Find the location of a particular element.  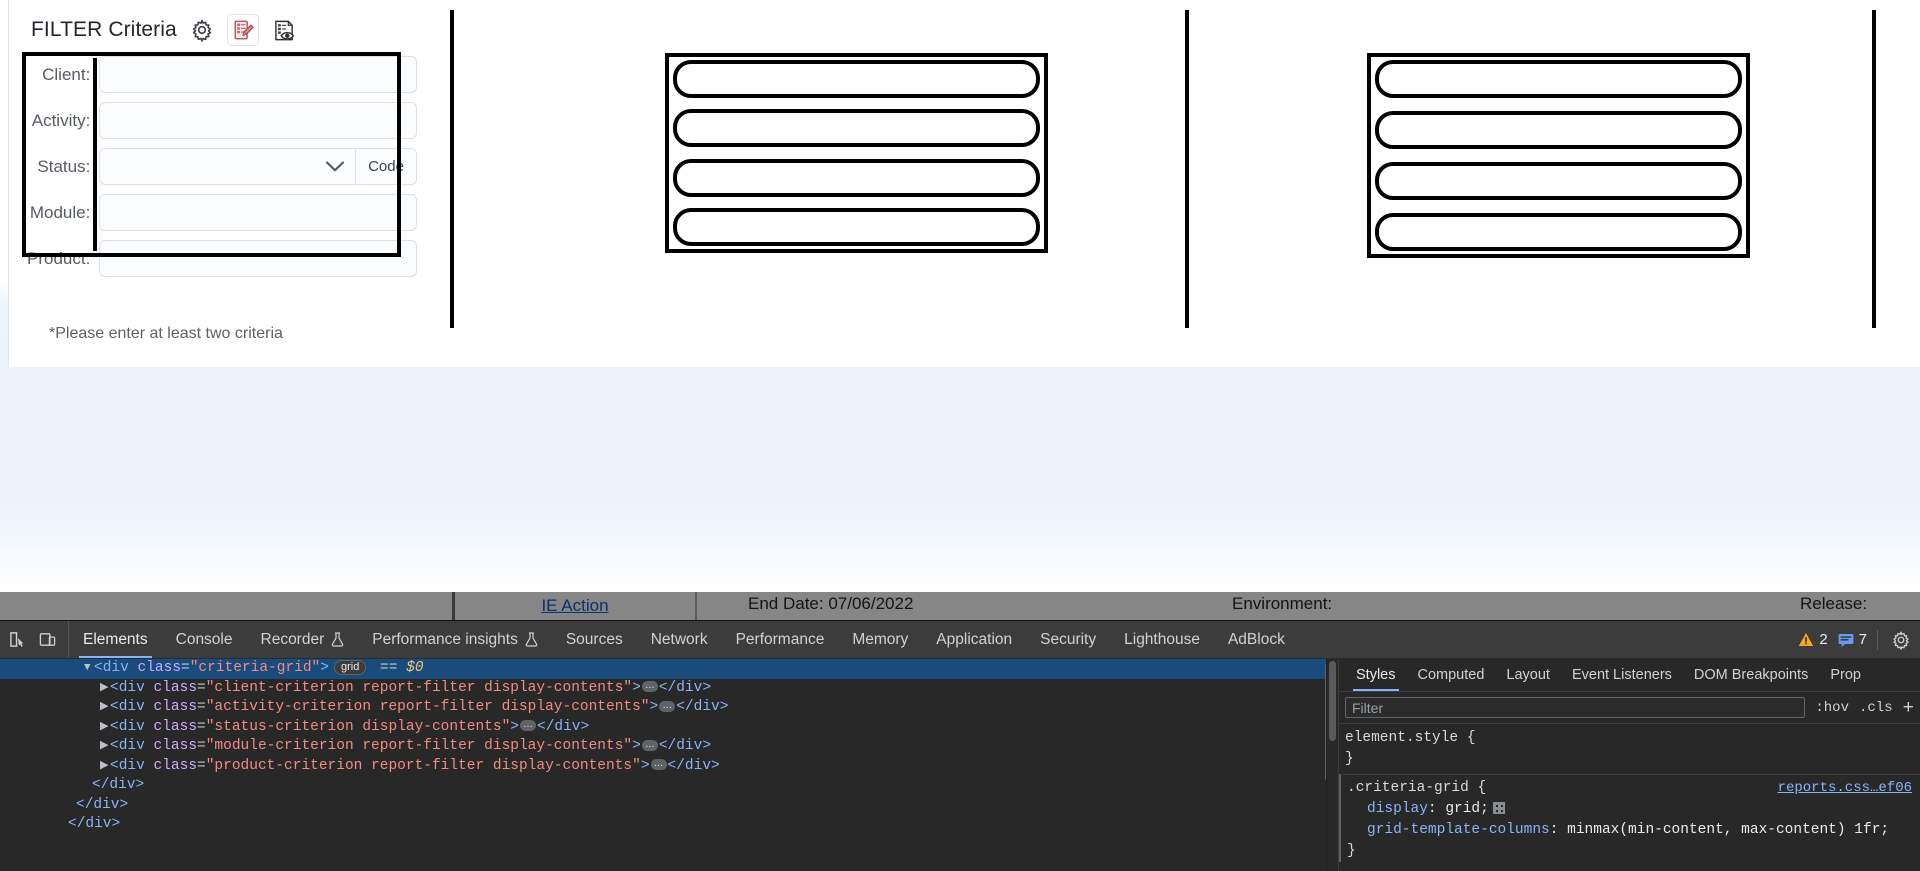

devtools-inspect-group is located at coordinates (34, 639).